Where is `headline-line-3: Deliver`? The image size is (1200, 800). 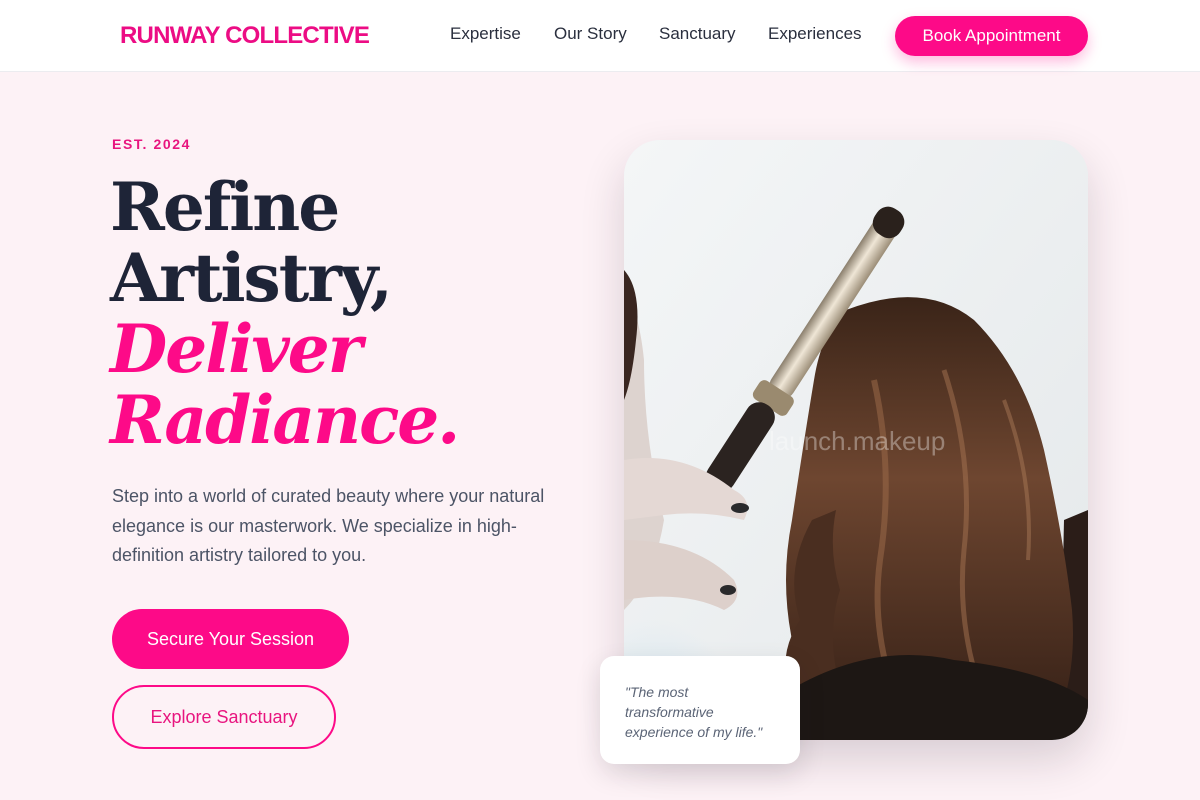
headline-line-3: Deliver is located at coordinates (236, 349).